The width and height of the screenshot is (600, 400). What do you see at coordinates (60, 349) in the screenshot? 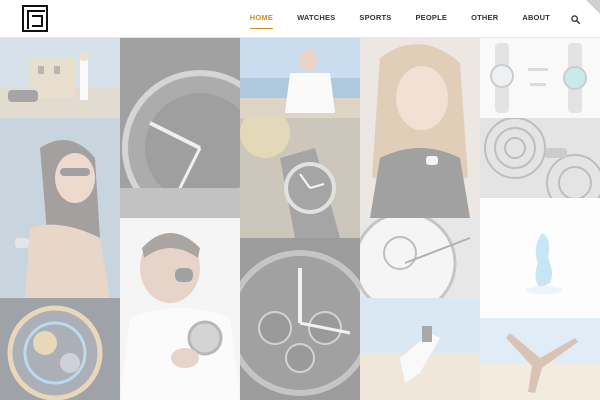
I see `gallery-tile-skeleton-watch` at bounding box center [60, 349].